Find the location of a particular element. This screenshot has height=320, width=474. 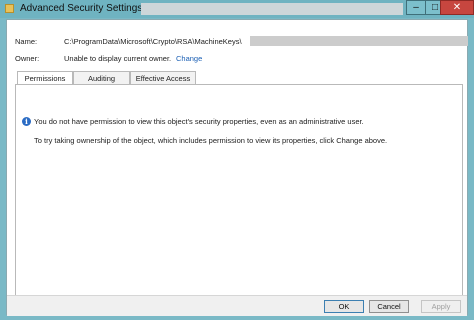

ok-button: OK is located at coordinates (344, 306).